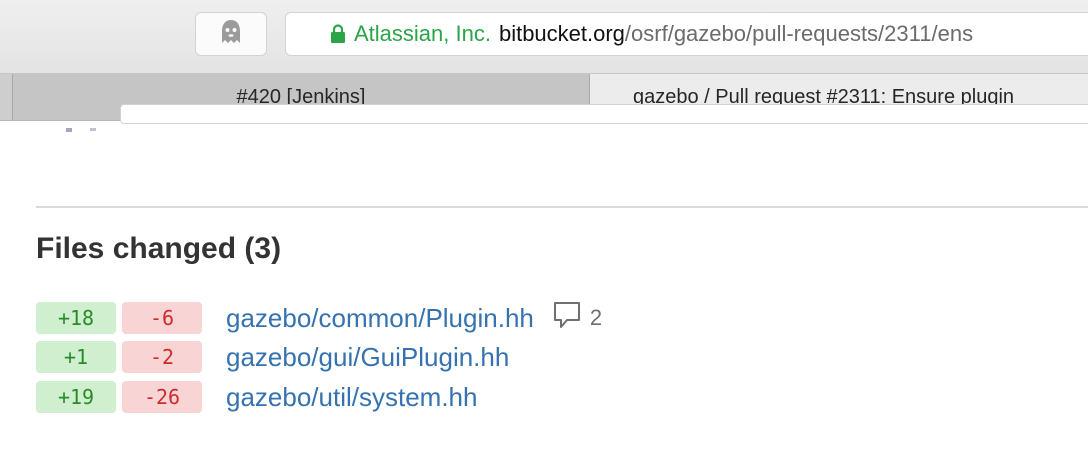  Describe the element at coordinates (162, 318) in the screenshot. I see `lines-removed-badge: -6` at that location.